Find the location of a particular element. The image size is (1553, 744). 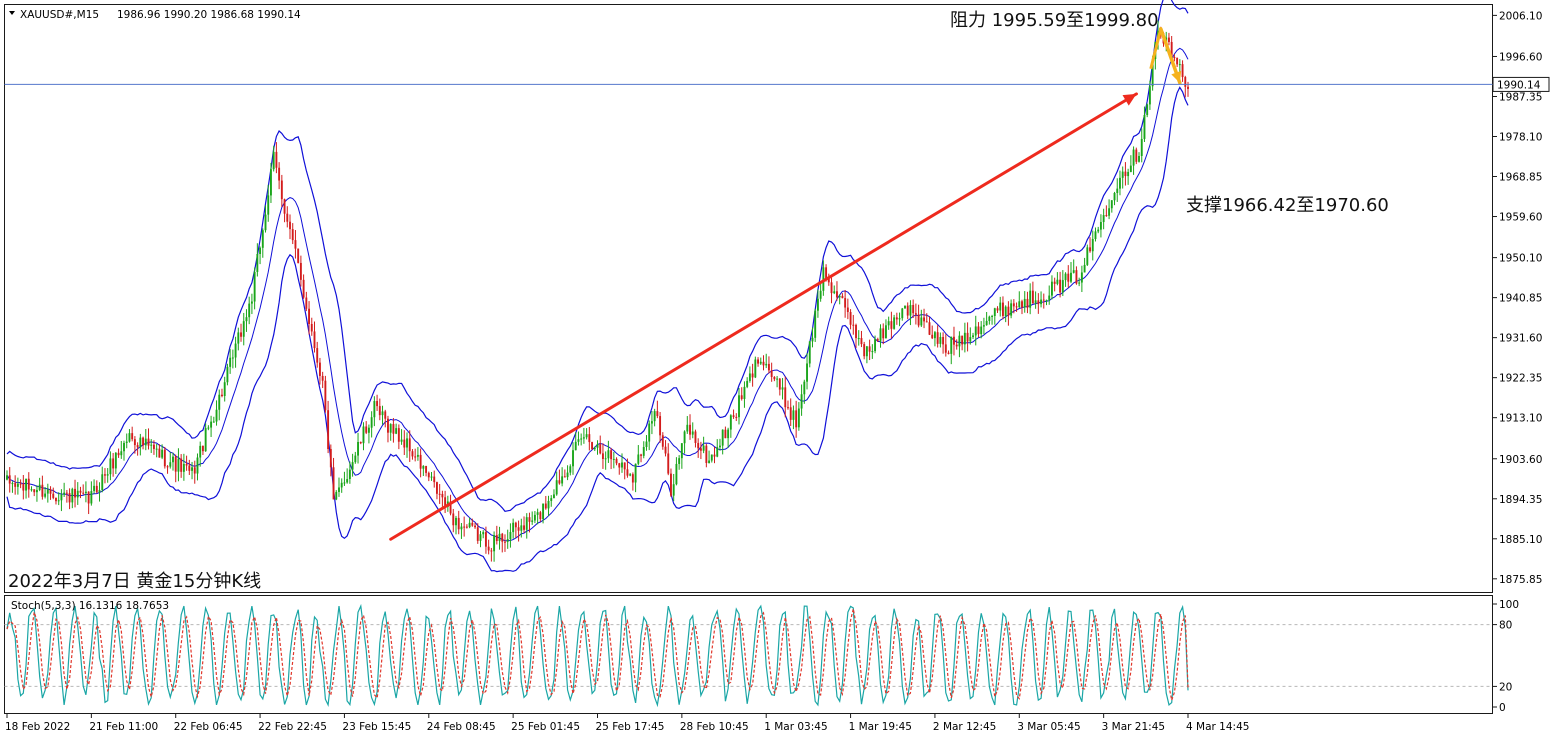

time-tick-label: 4 Mar 14:45 is located at coordinates (1217, 727).